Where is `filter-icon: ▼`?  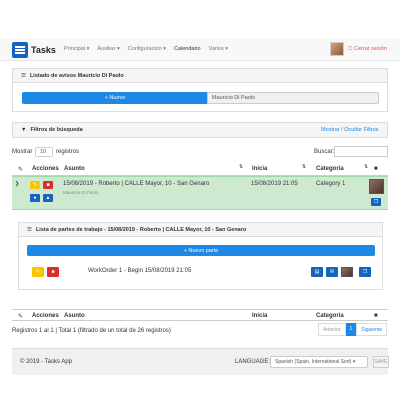
filter-icon: ▼ is located at coordinates (24, 130).